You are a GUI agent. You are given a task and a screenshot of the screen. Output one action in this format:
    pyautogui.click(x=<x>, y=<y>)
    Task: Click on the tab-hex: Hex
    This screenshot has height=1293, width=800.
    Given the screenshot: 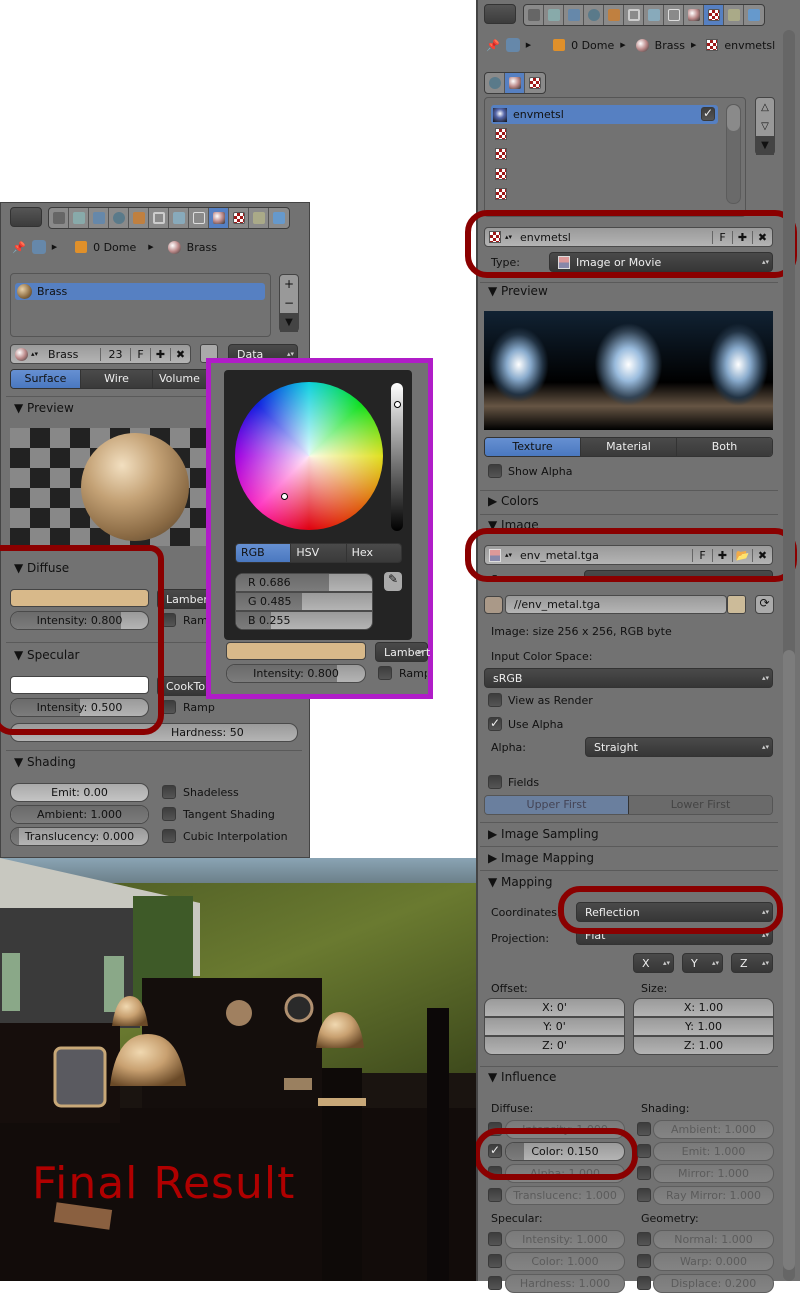 What is the action you would take?
    pyautogui.click(x=373, y=553)
    